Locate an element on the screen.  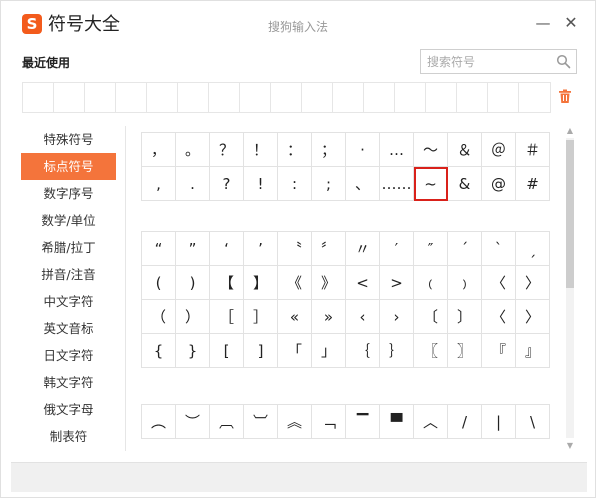
symbol-cell: ［ is located at coordinates (227, 317).